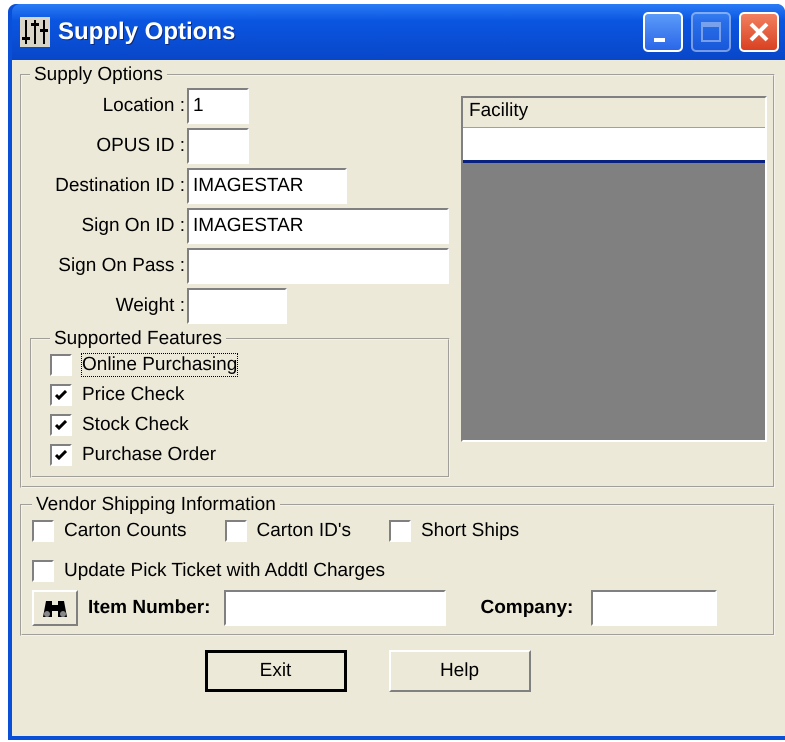  I want to click on window-title: Supply Options, so click(147, 32).